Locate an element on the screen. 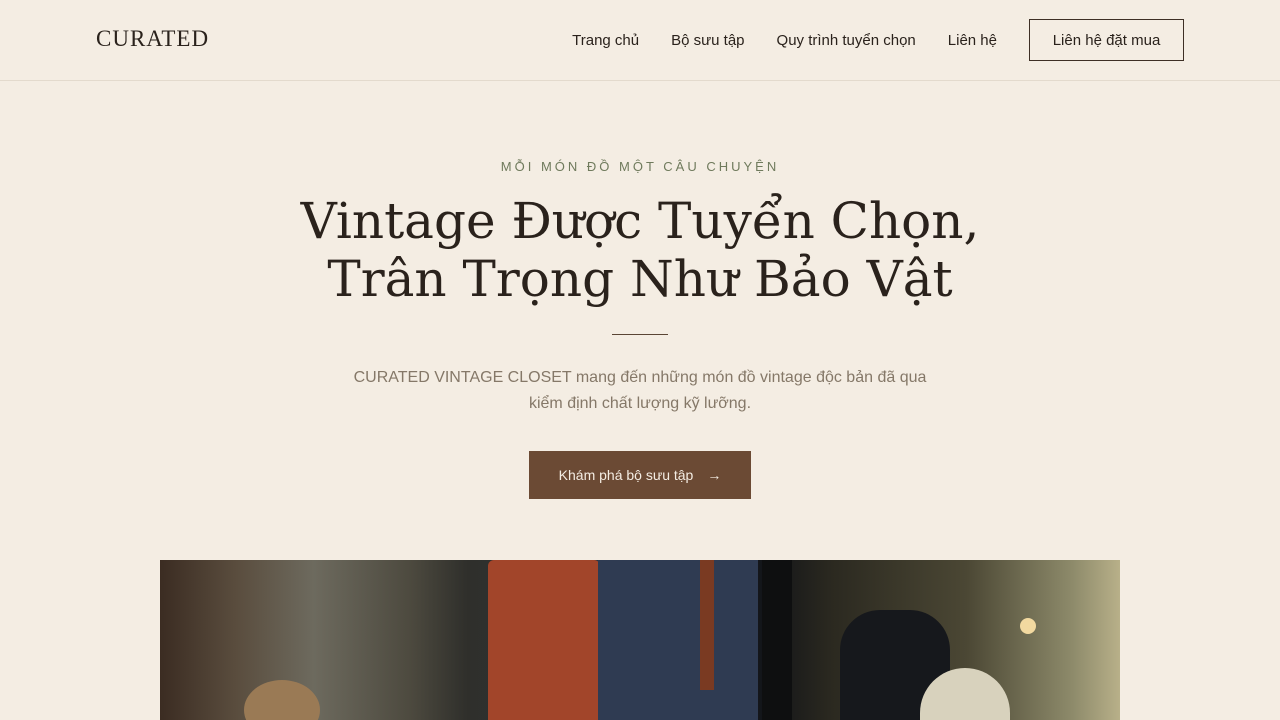 The width and height of the screenshot is (1280, 720). contact-order-button: Liên hệ đặt mua is located at coordinates (1106, 40).